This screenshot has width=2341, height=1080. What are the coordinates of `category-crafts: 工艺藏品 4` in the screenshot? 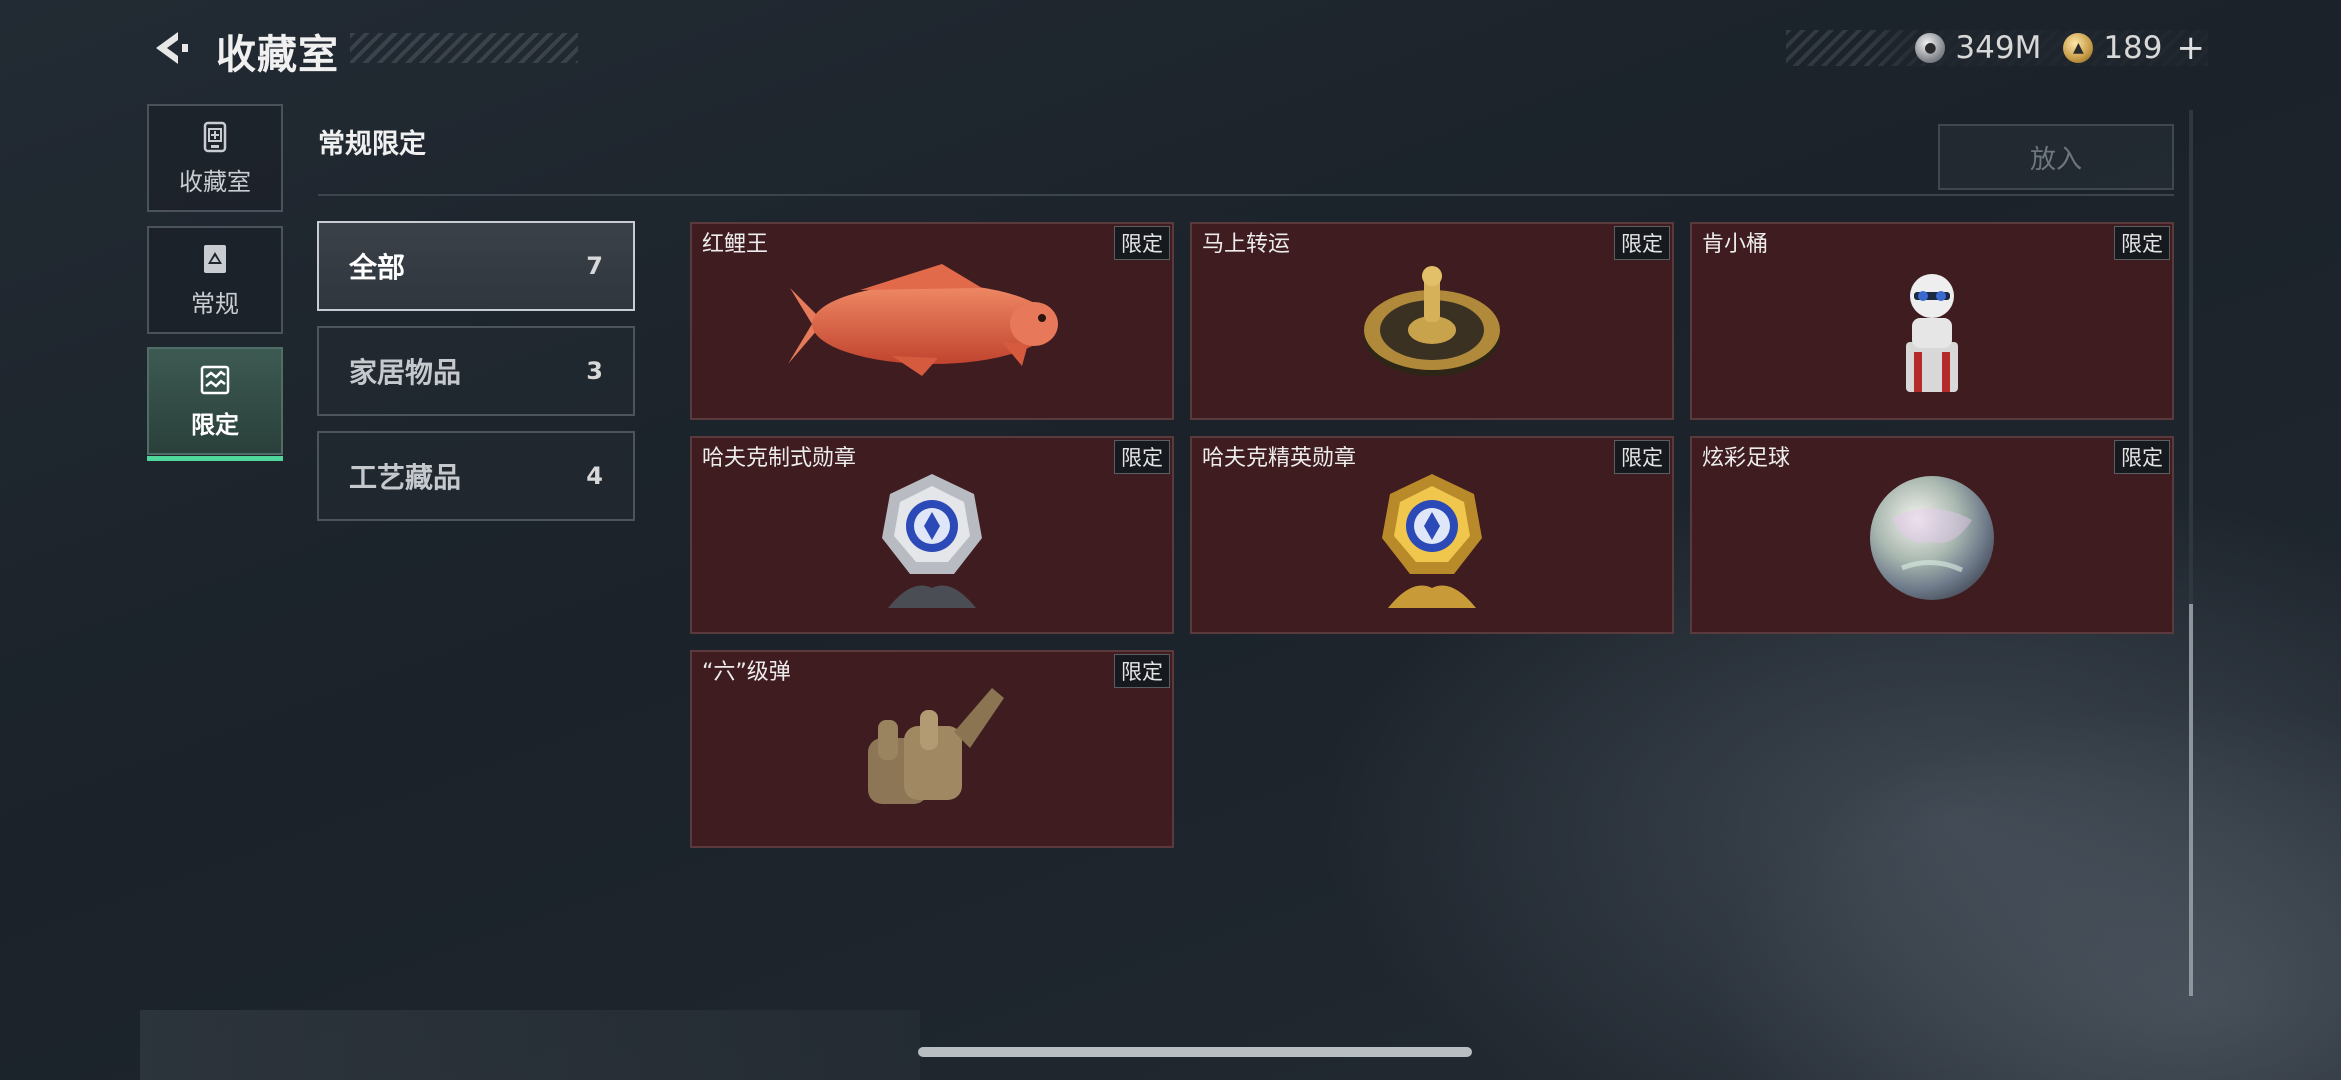 It's located at (476, 476).